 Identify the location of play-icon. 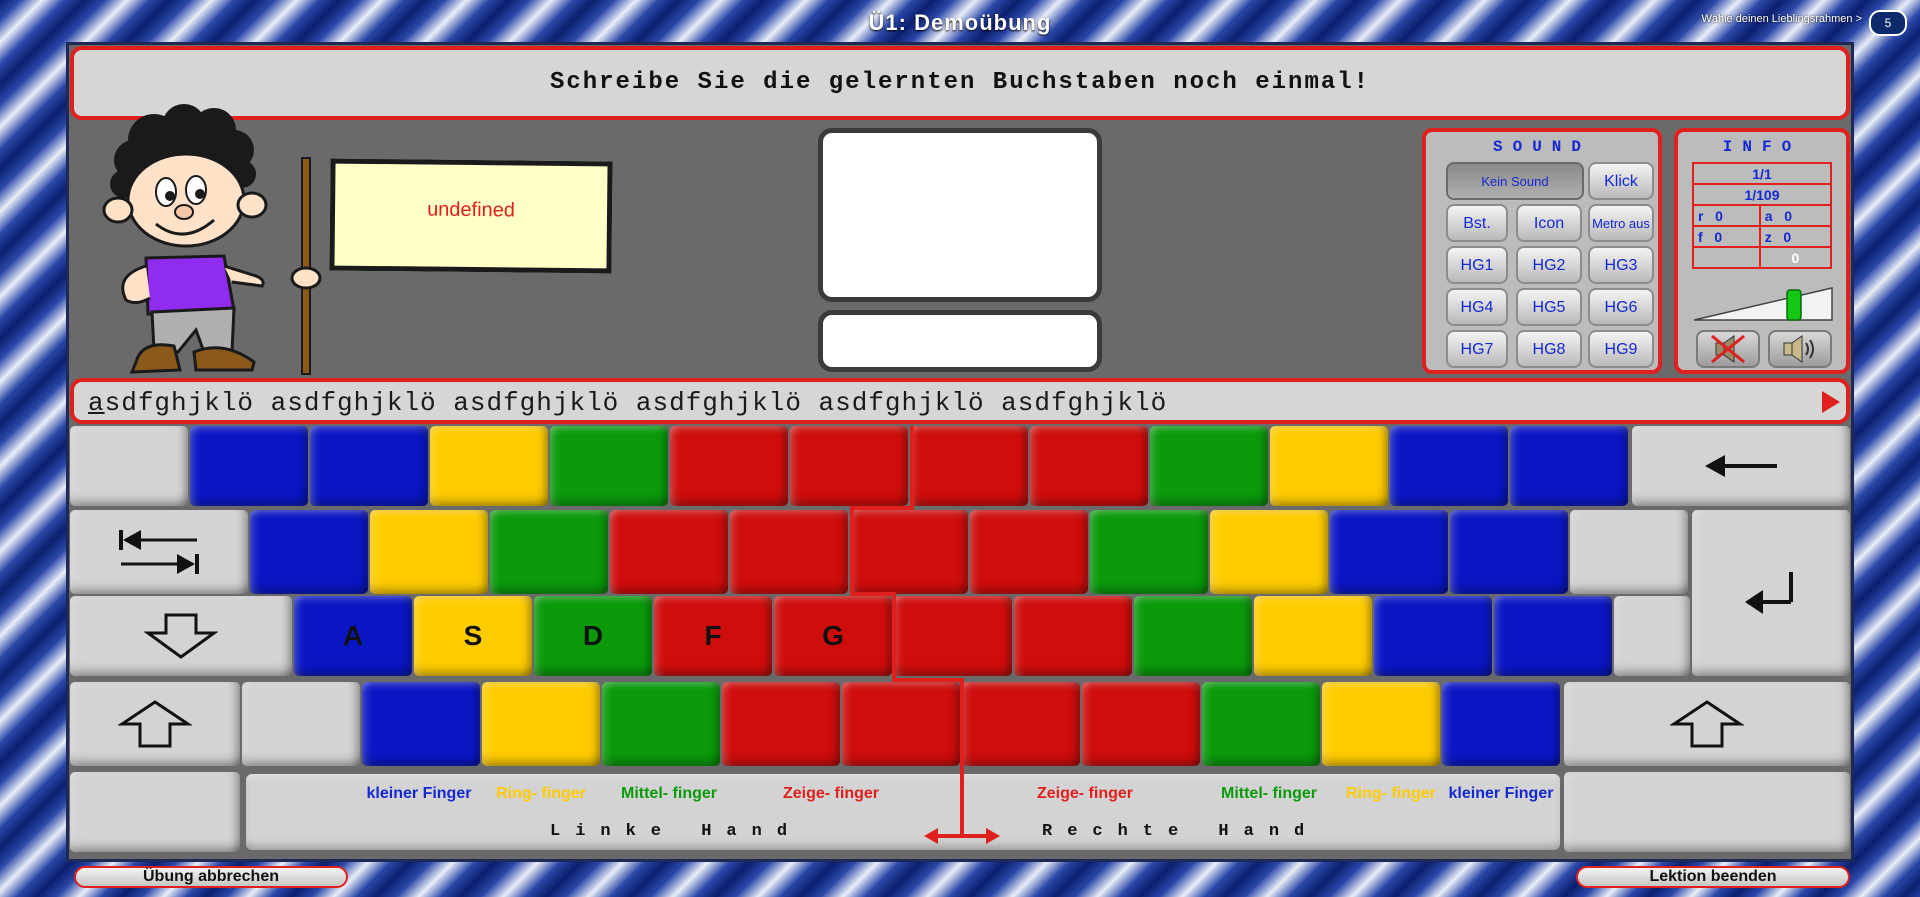
(1831, 402).